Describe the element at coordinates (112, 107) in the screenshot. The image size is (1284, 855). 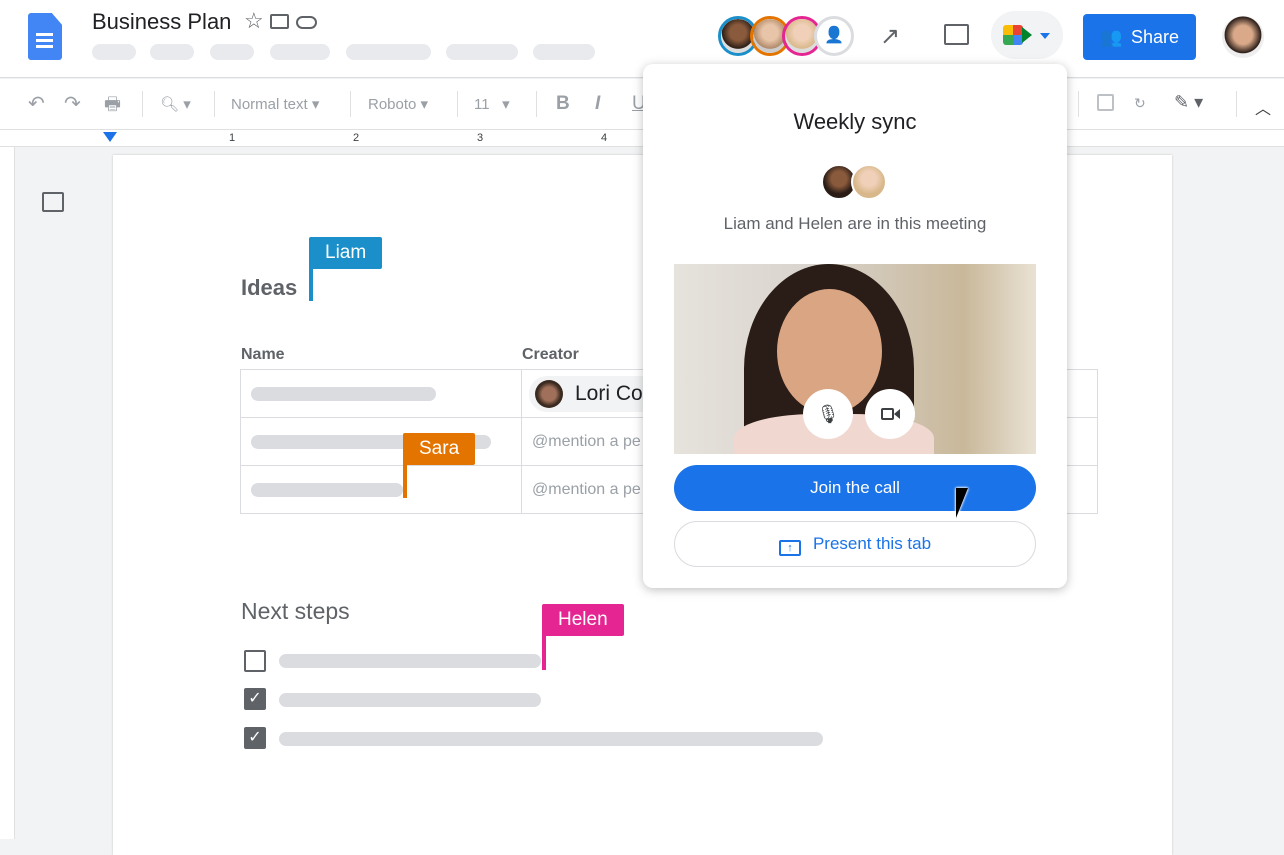
I see `print-icon: 🖶` at that location.